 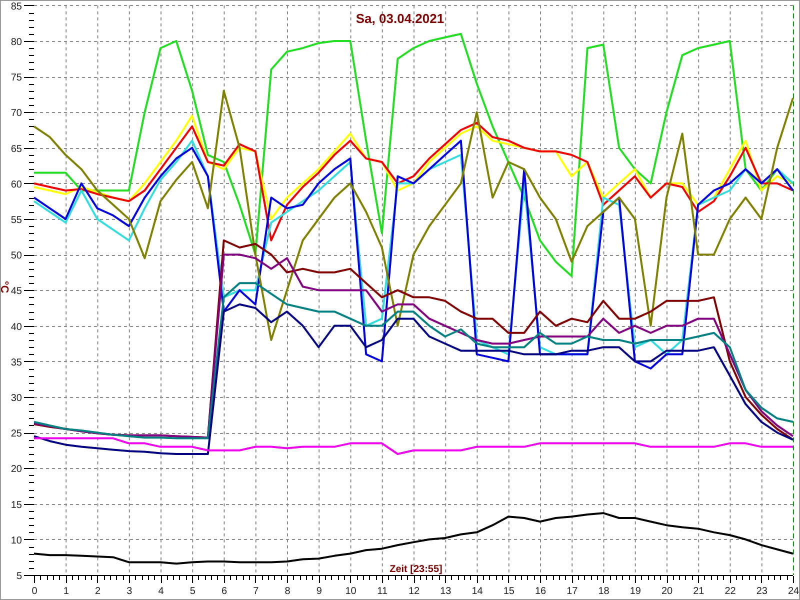 I want to click on tick-label: 17, so click(x=572, y=591).